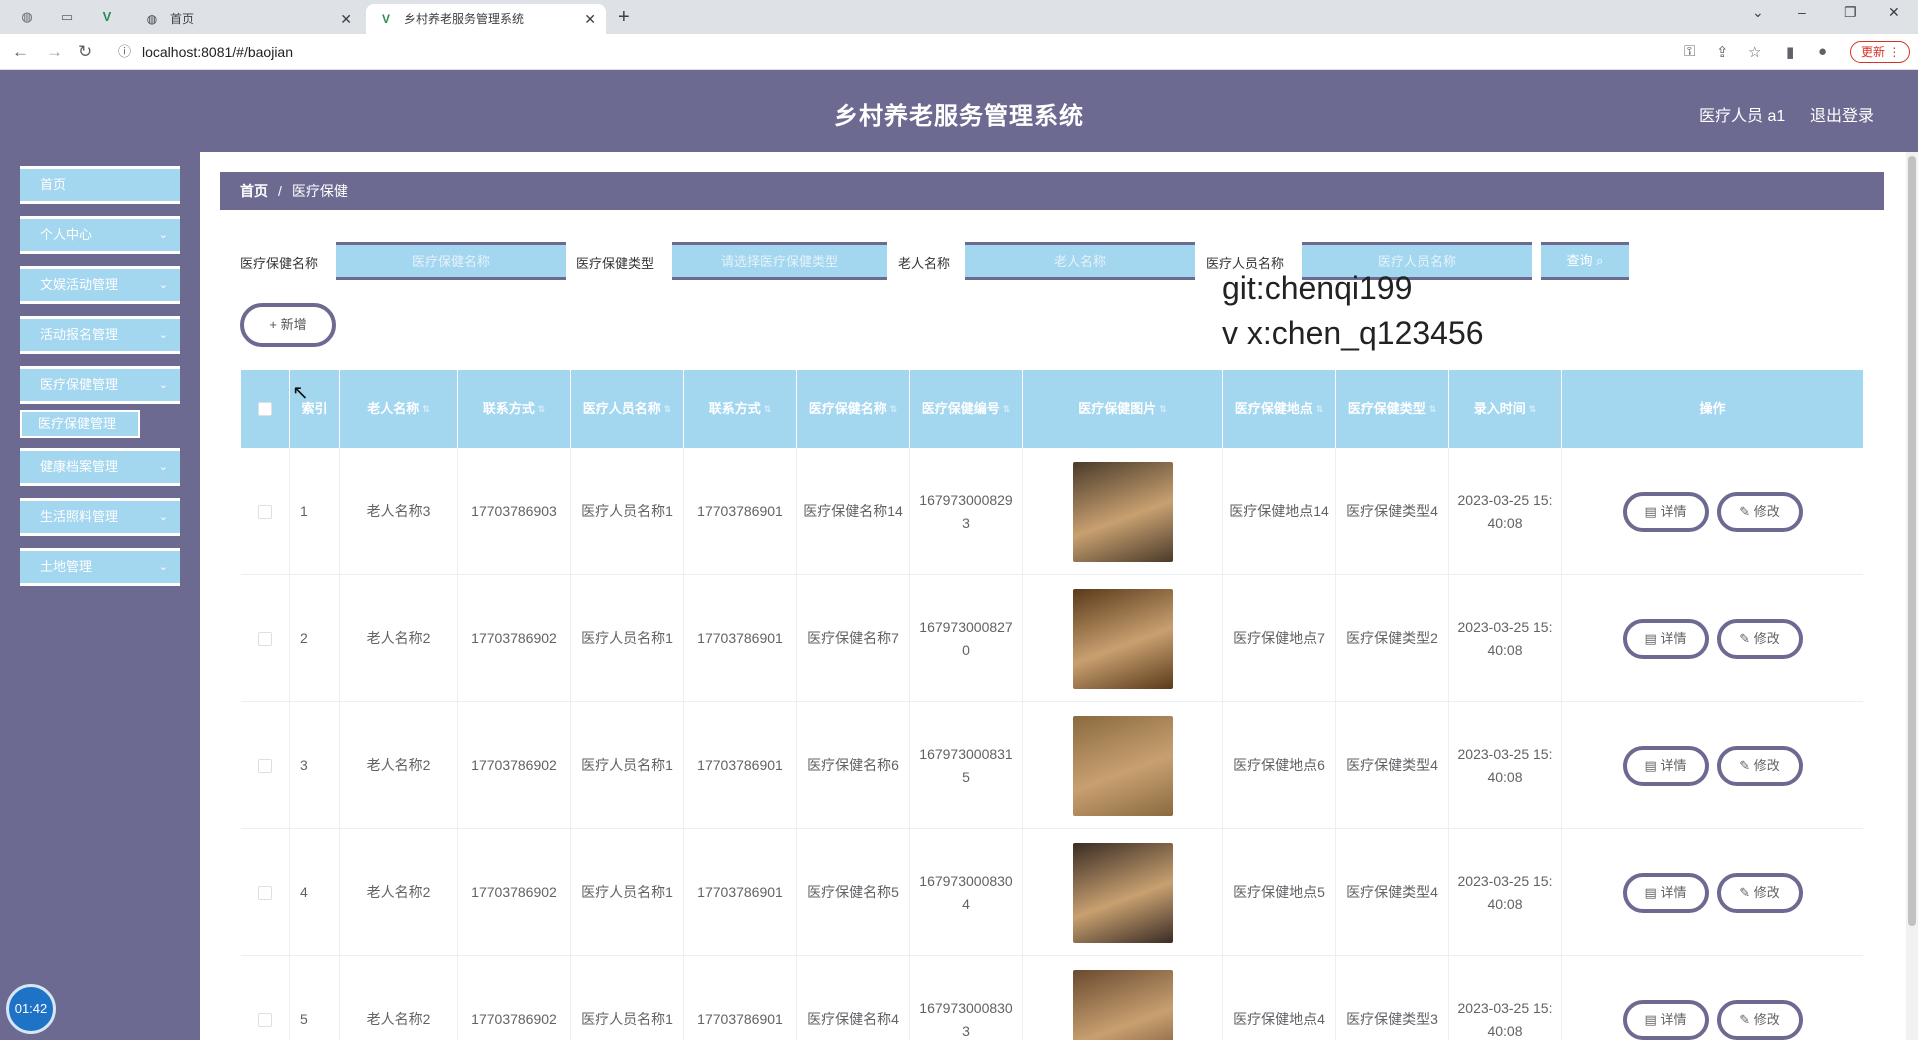 Image resolution: width=1918 pixels, height=1040 pixels. I want to click on col-header-entry-time: 录入时间 ⇅, so click(1505, 409).